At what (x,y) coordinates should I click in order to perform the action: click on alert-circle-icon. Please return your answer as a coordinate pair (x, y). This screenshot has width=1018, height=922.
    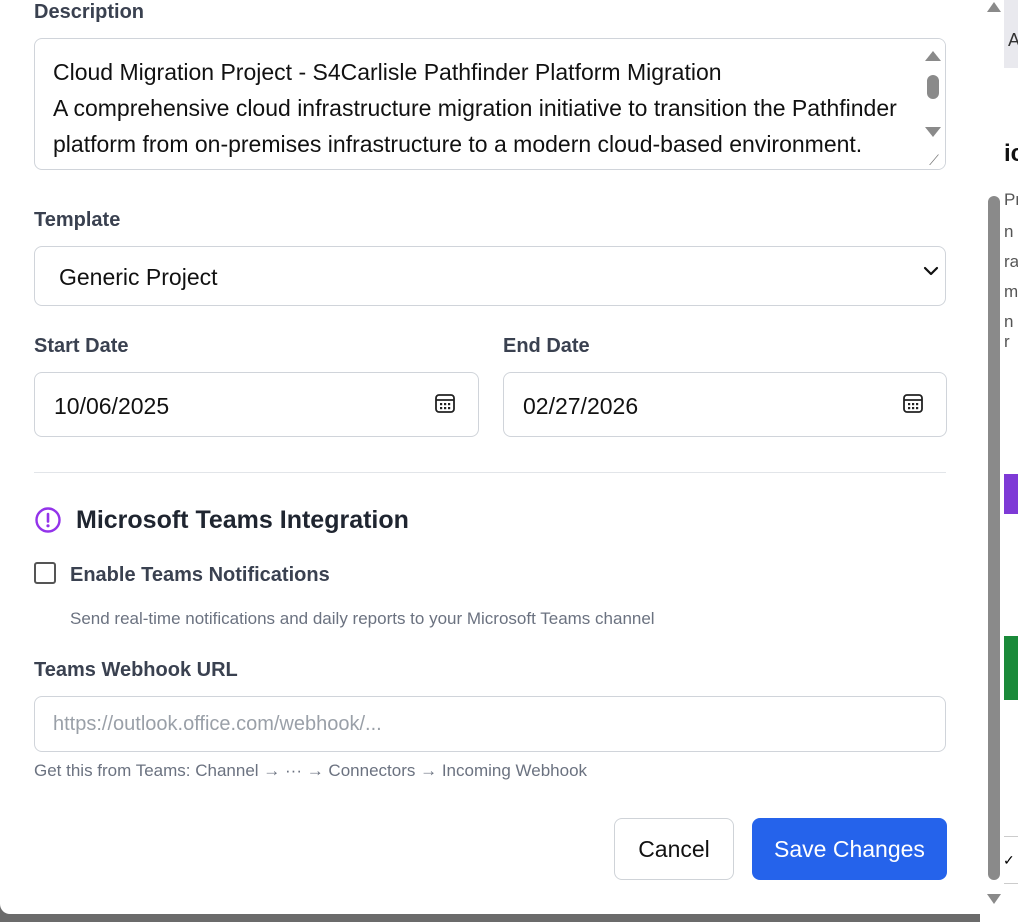
    Looking at the image, I should click on (48, 520).